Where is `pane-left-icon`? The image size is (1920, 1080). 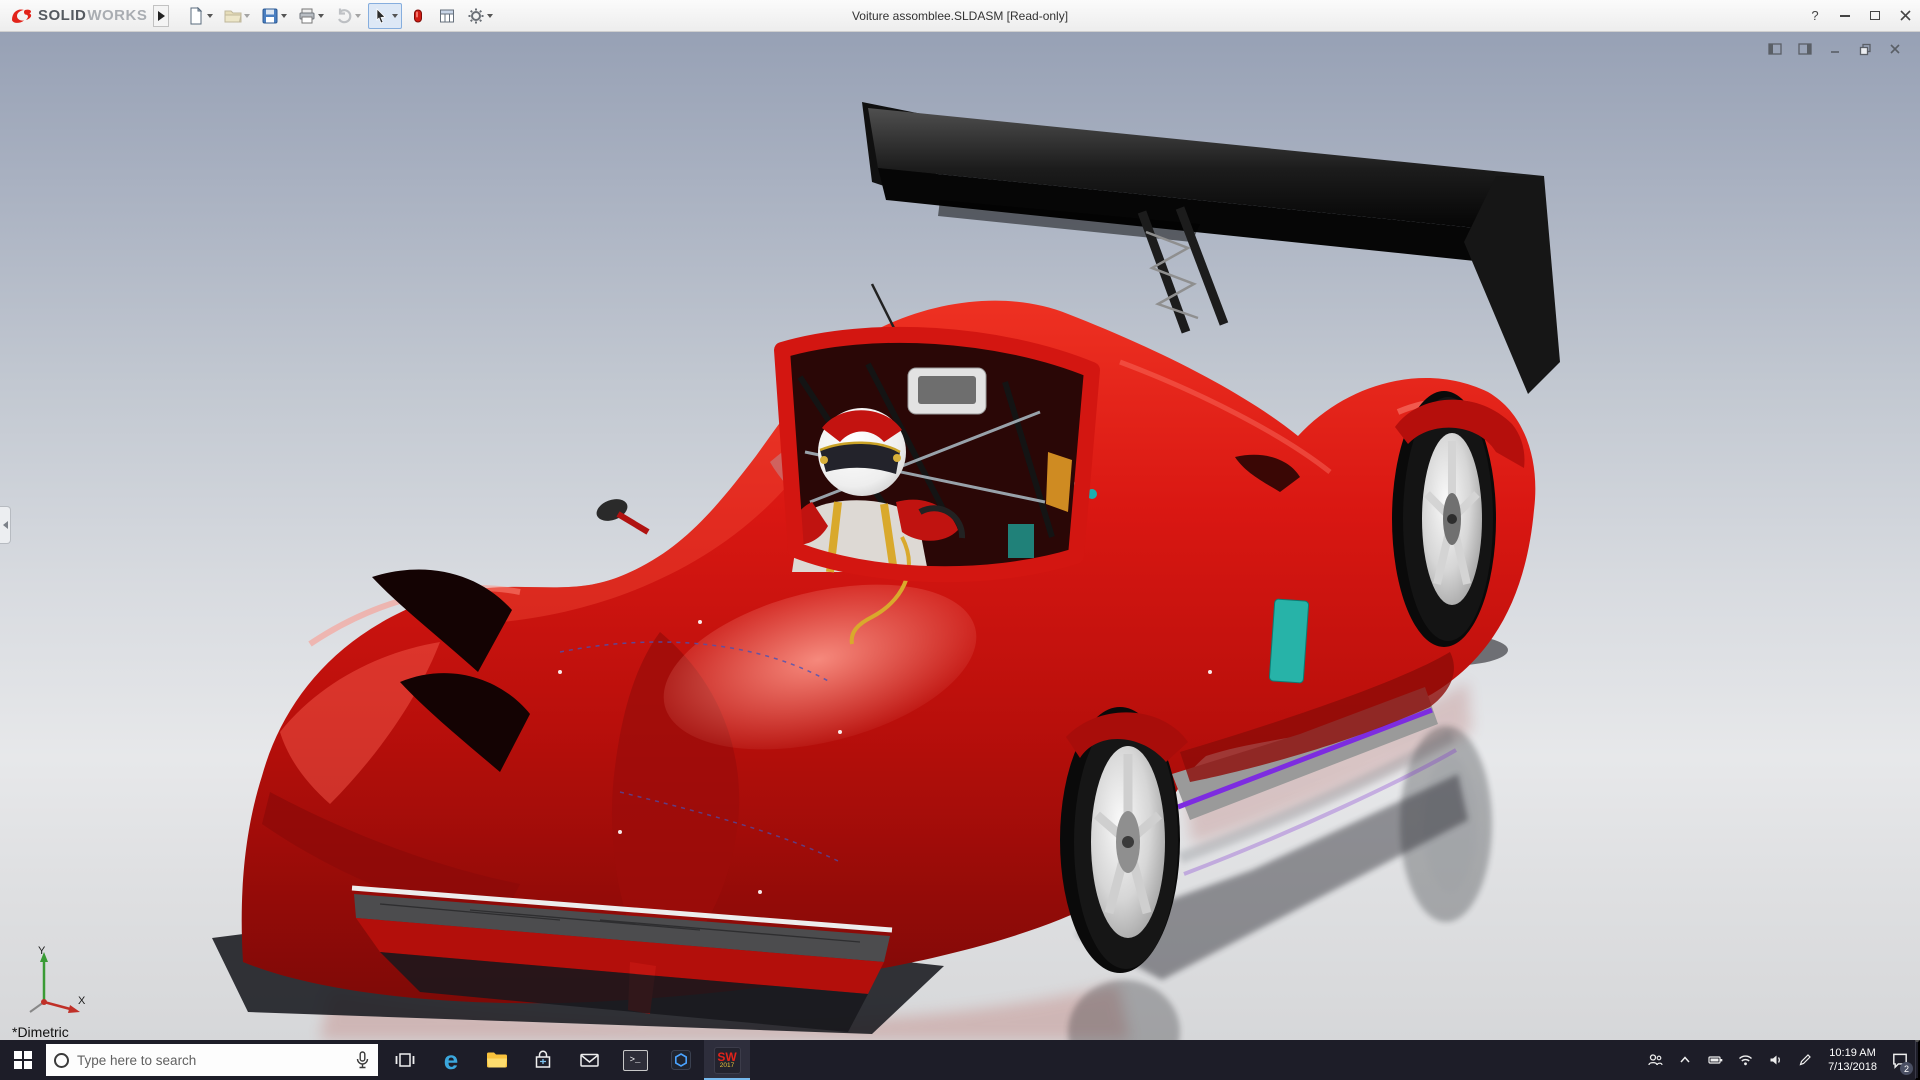
pane-left-icon is located at coordinates (1775, 49).